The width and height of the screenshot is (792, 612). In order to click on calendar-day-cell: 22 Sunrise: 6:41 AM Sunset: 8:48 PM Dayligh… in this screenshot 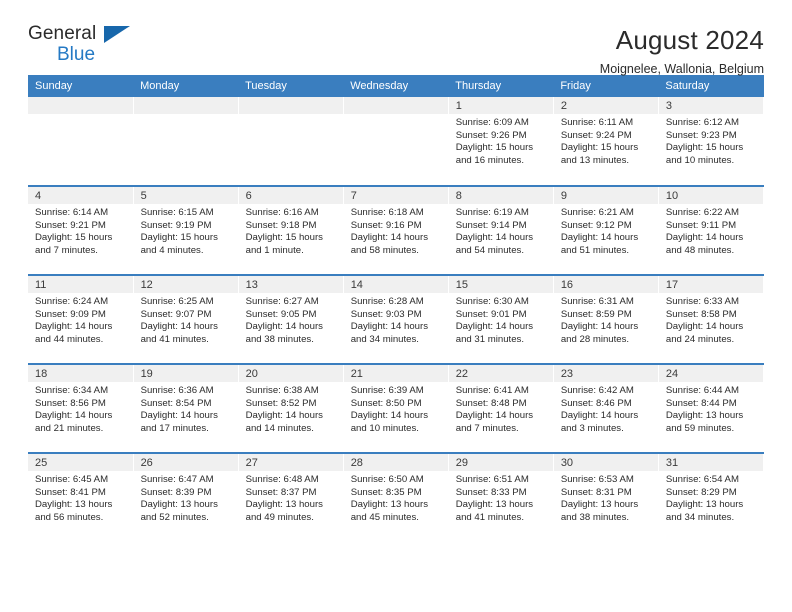, I will do `click(501, 408)`.